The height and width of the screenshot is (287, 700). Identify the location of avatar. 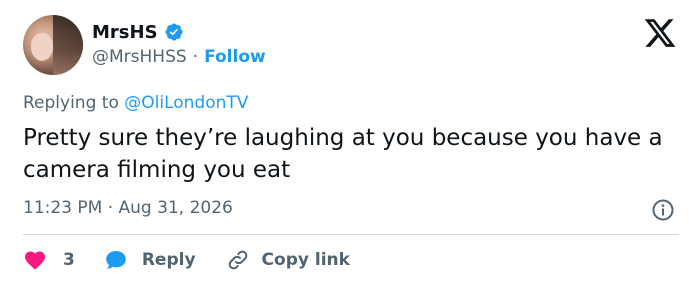
(53, 45).